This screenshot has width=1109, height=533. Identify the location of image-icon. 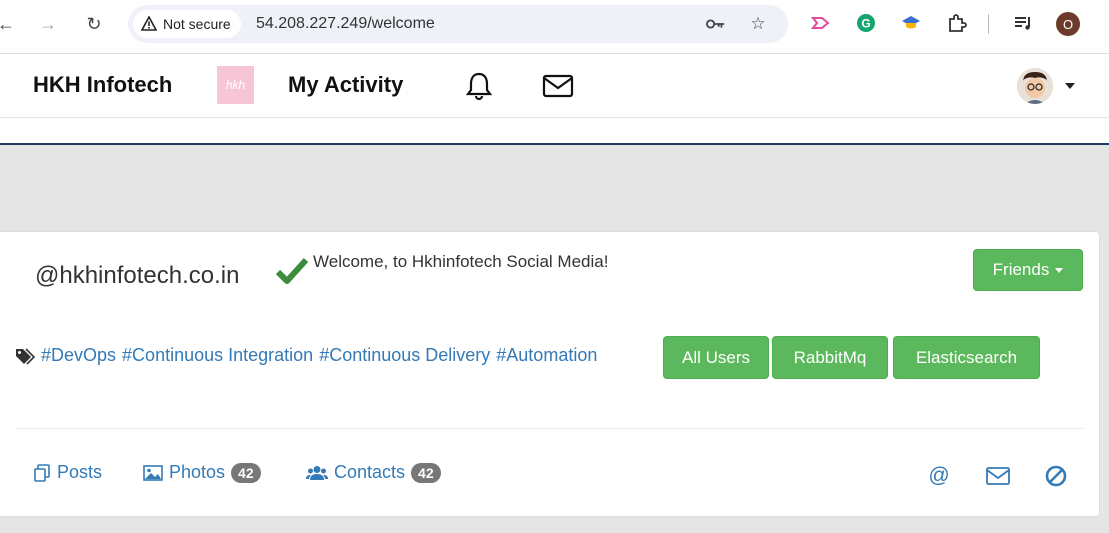
(153, 472).